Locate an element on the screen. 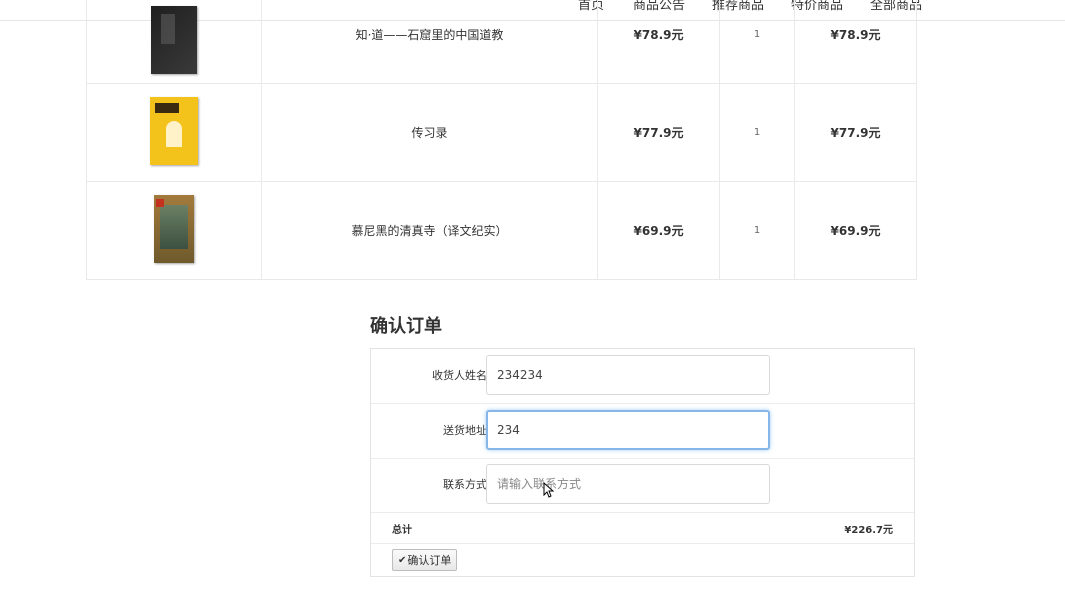  confirm-order-label: 确认订单 is located at coordinates (429, 560).